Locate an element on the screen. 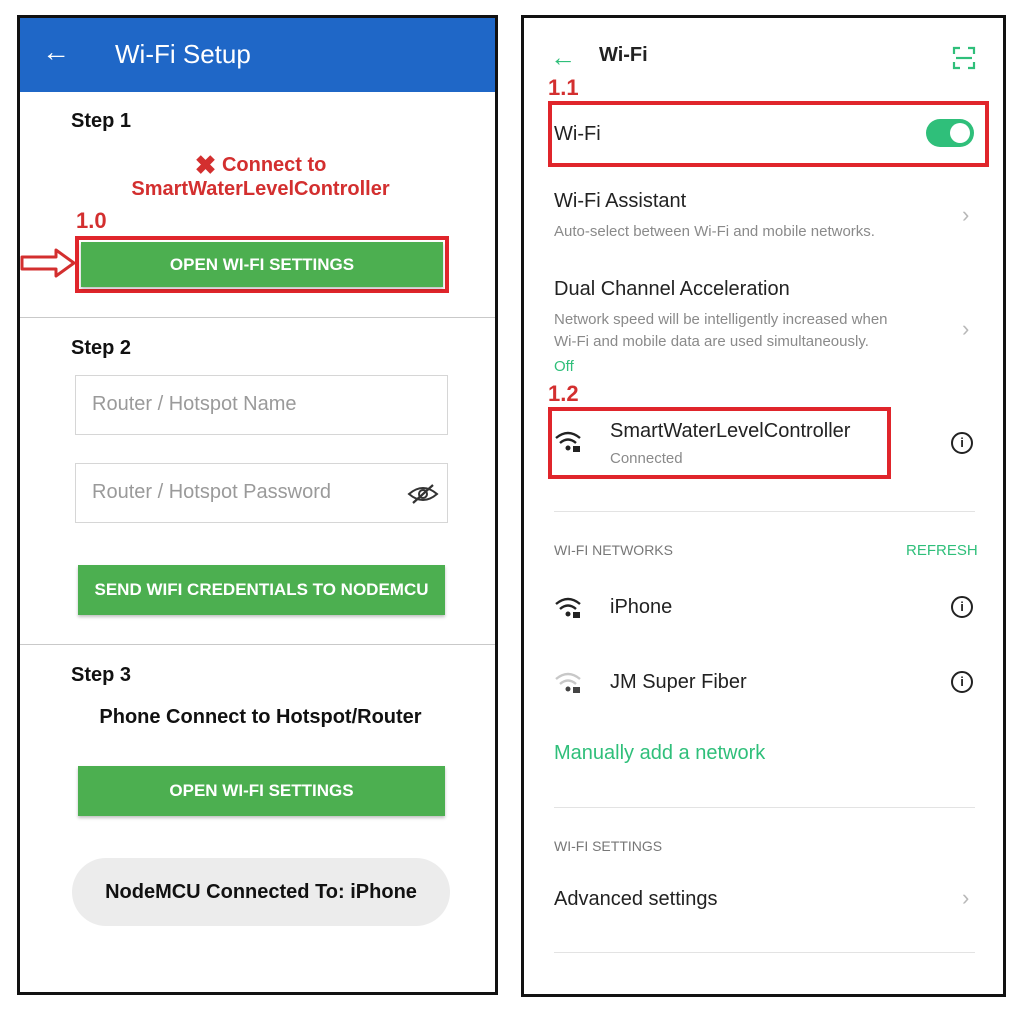  settings-section-header: WI-FI SETTINGS is located at coordinates (608, 846).